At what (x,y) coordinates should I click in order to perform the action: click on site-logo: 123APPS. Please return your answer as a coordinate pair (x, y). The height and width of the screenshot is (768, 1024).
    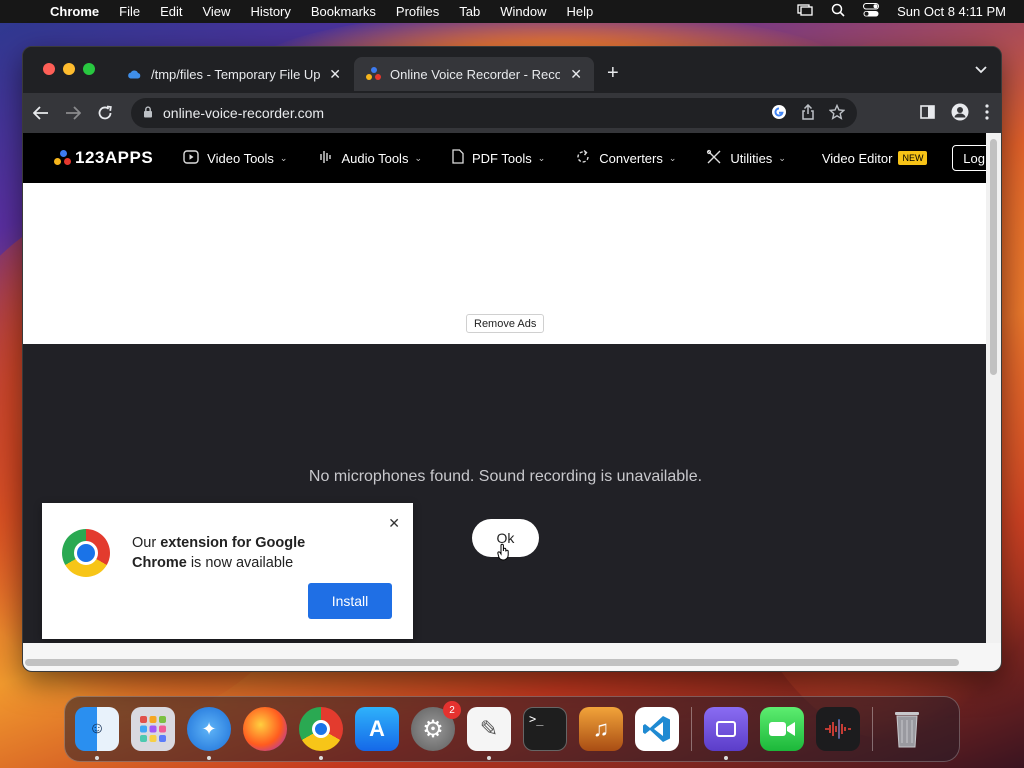
    Looking at the image, I should click on (103, 158).